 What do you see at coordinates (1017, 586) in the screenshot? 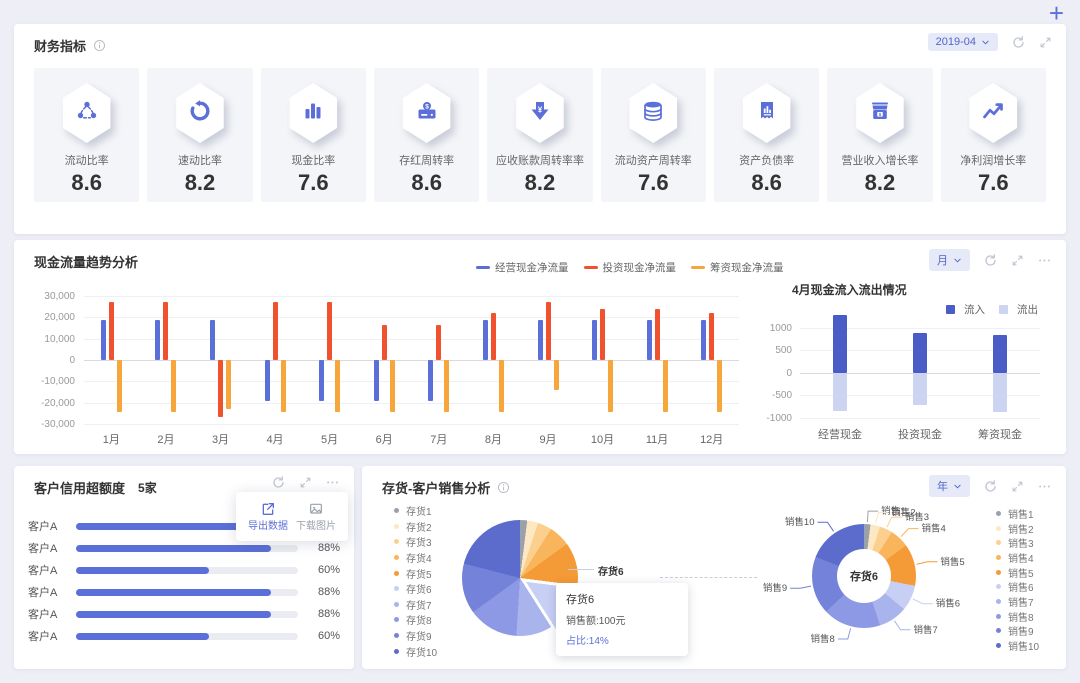
I see `legend-item: 销售6` at bounding box center [1017, 586].